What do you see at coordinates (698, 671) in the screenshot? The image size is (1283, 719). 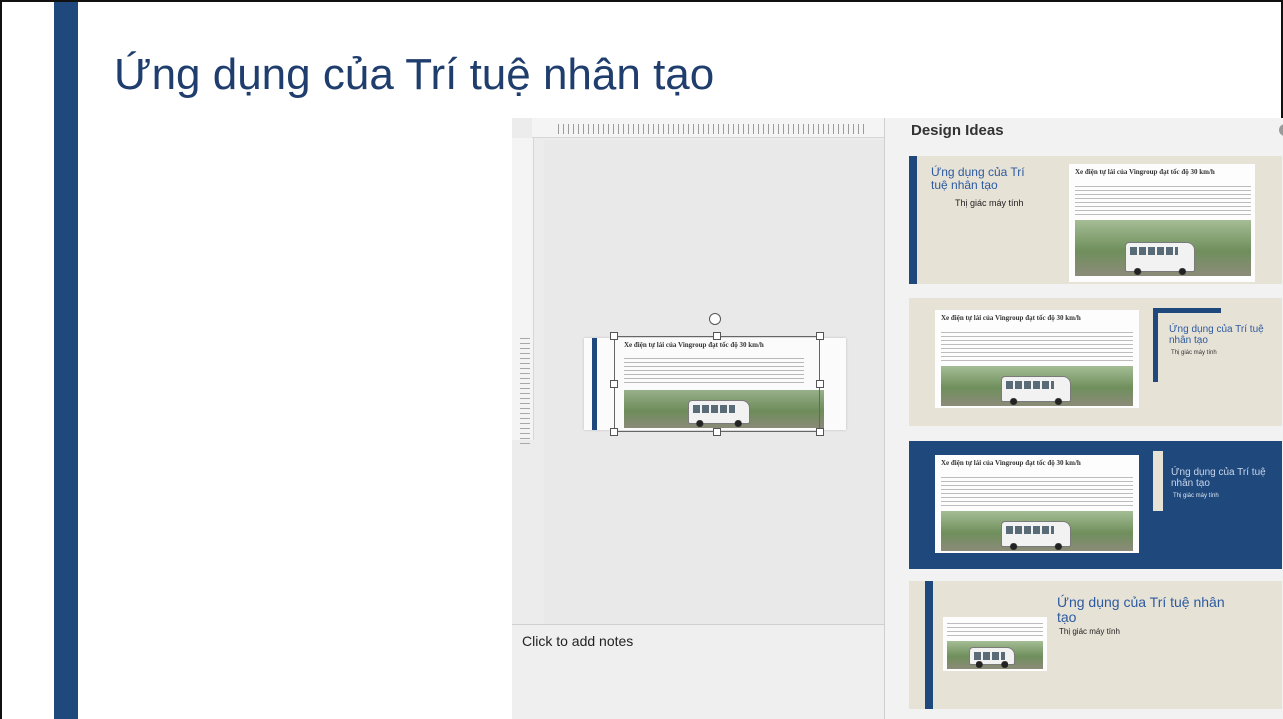 I see `notes-pane: Click to add notes` at bounding box center [698, 671].